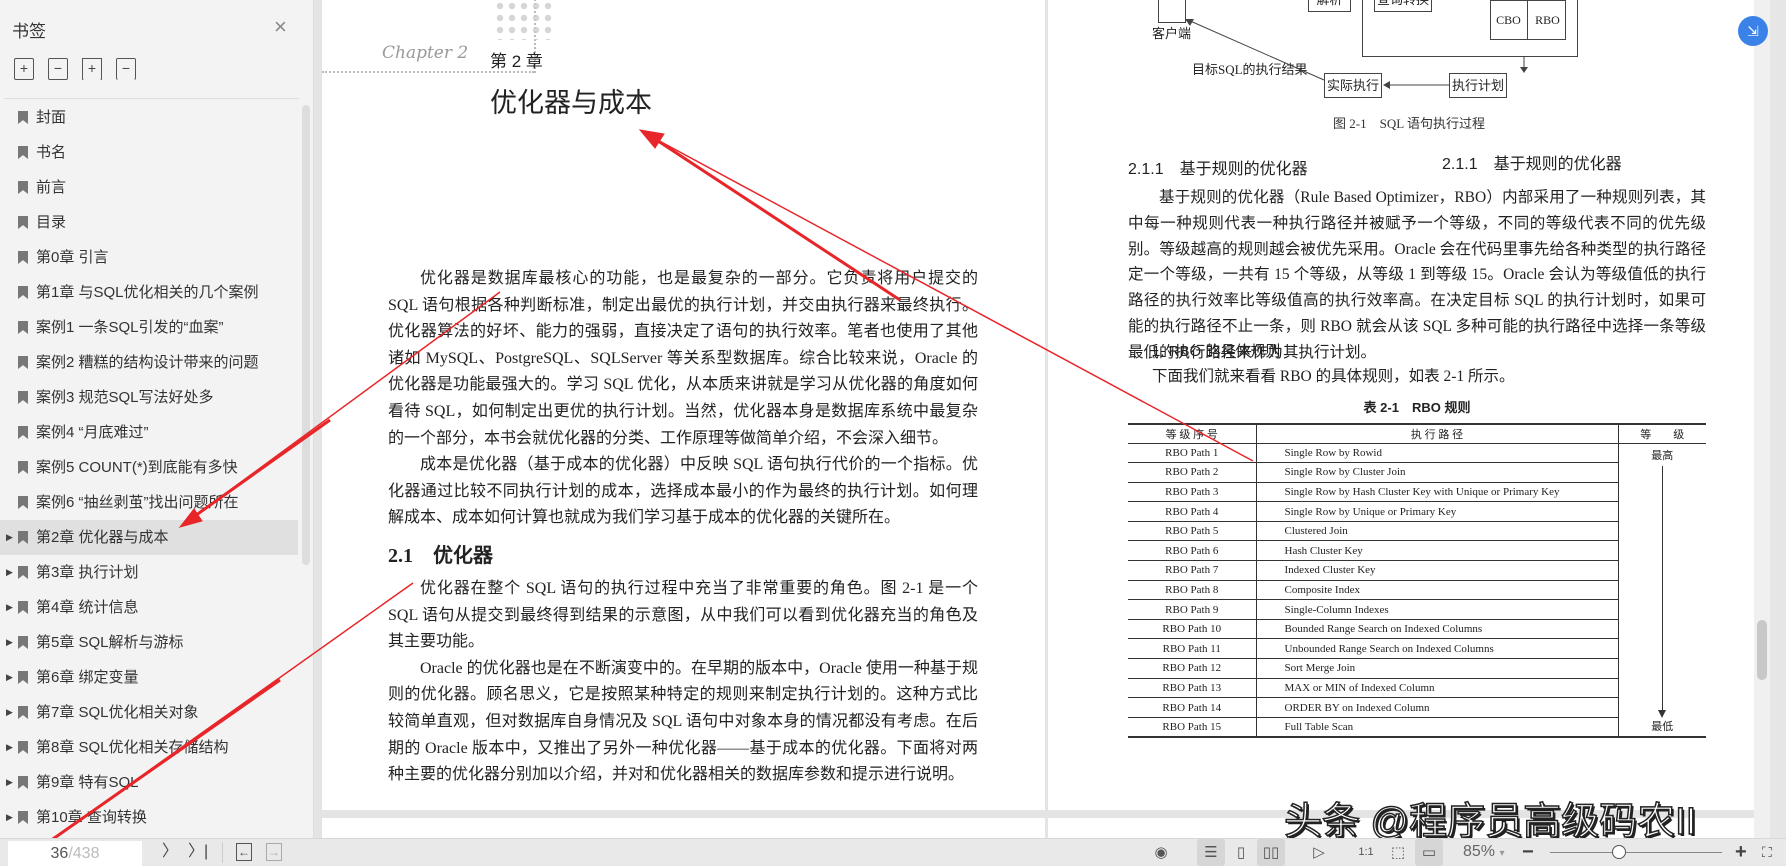 The image size is (1786, 866). I want to click on next-page-button: 〉, so click(170, 852).